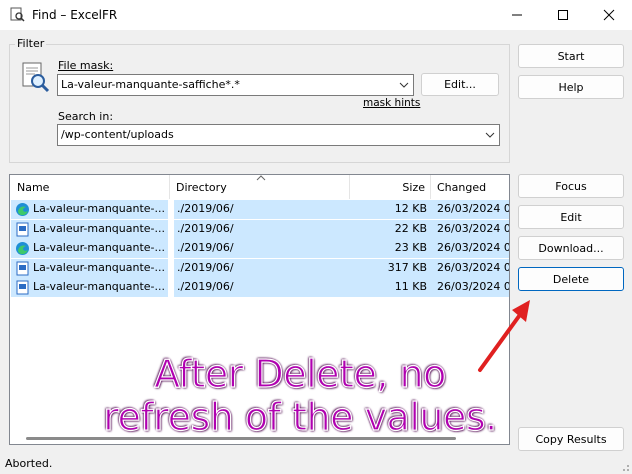  What do you see at coordinates (504, 336) in the screenshot?
I see `red-arrow-annotation` at bounding box center [504, 336].